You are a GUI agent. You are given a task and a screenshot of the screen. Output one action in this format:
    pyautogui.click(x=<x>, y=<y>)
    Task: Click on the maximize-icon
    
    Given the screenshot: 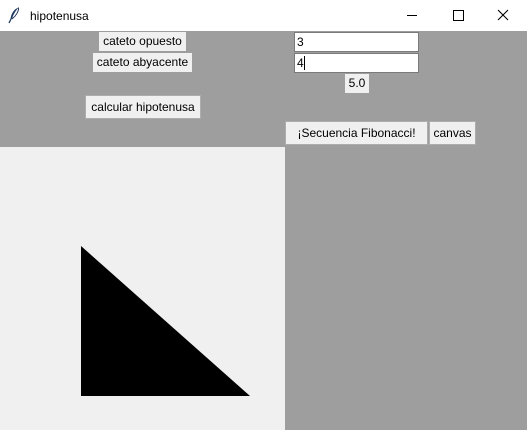 What is the action you would take?
    pyautogui.click(x=458, y=15)
    